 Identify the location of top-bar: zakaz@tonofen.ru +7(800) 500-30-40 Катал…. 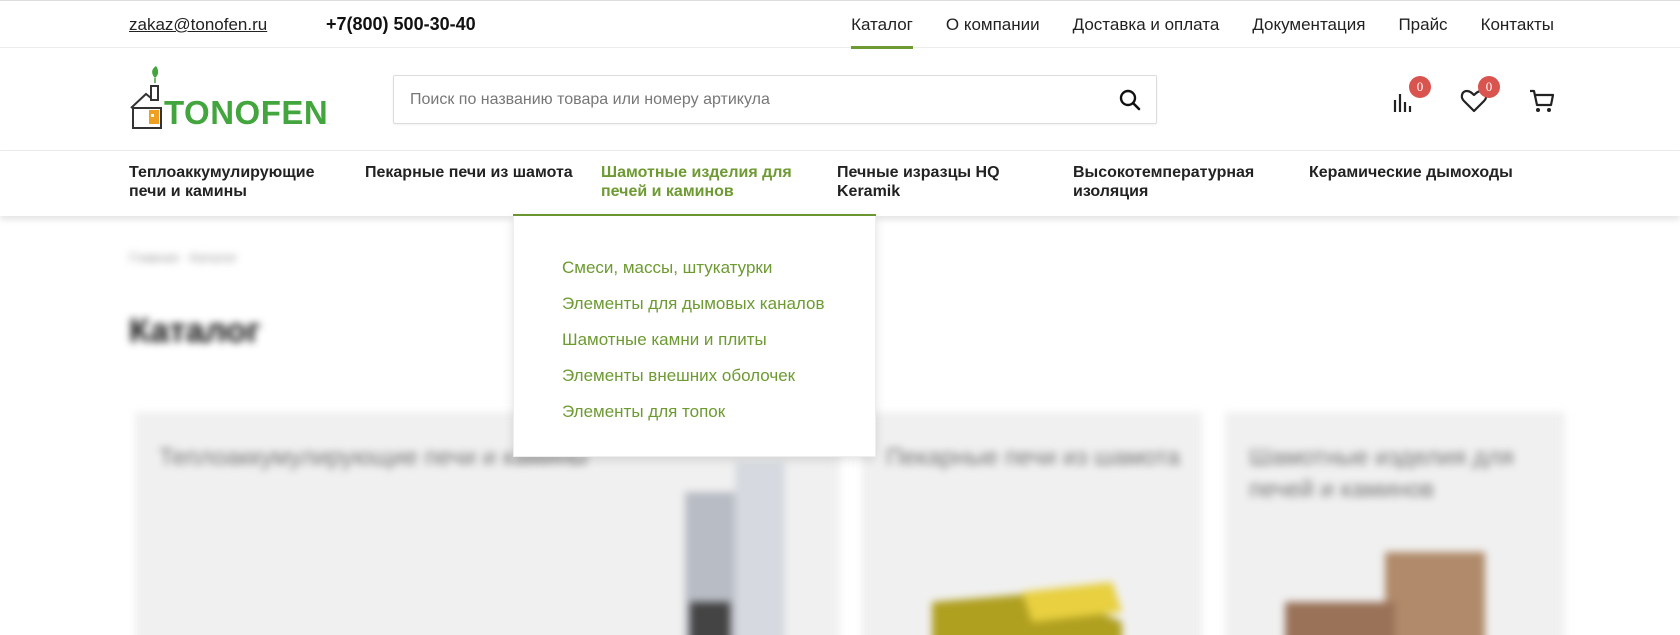
(840, 24).